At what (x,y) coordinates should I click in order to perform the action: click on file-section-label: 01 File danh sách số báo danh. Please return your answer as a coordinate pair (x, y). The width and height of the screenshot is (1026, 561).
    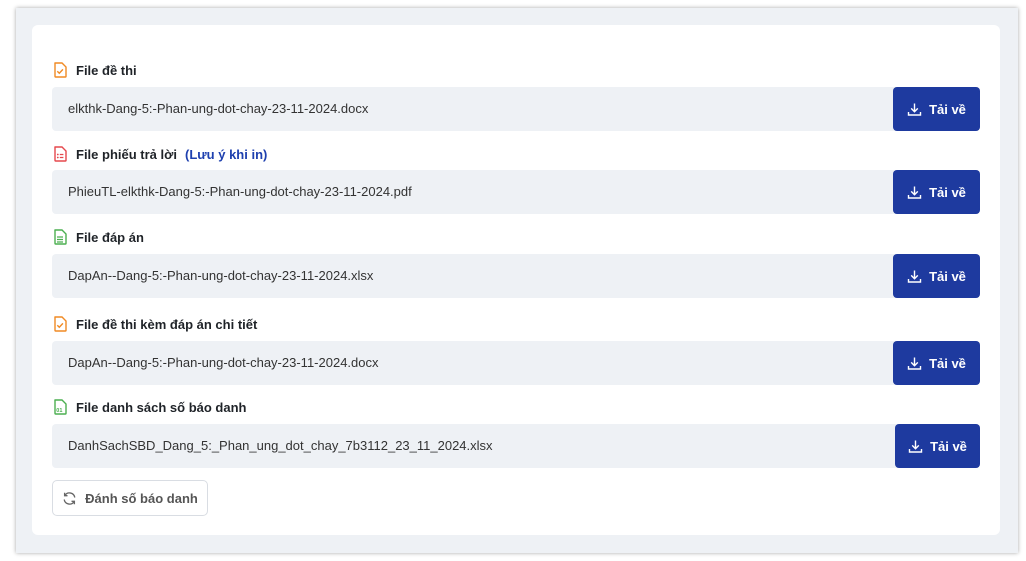
    Looking at the image, I should click on (149, 407).